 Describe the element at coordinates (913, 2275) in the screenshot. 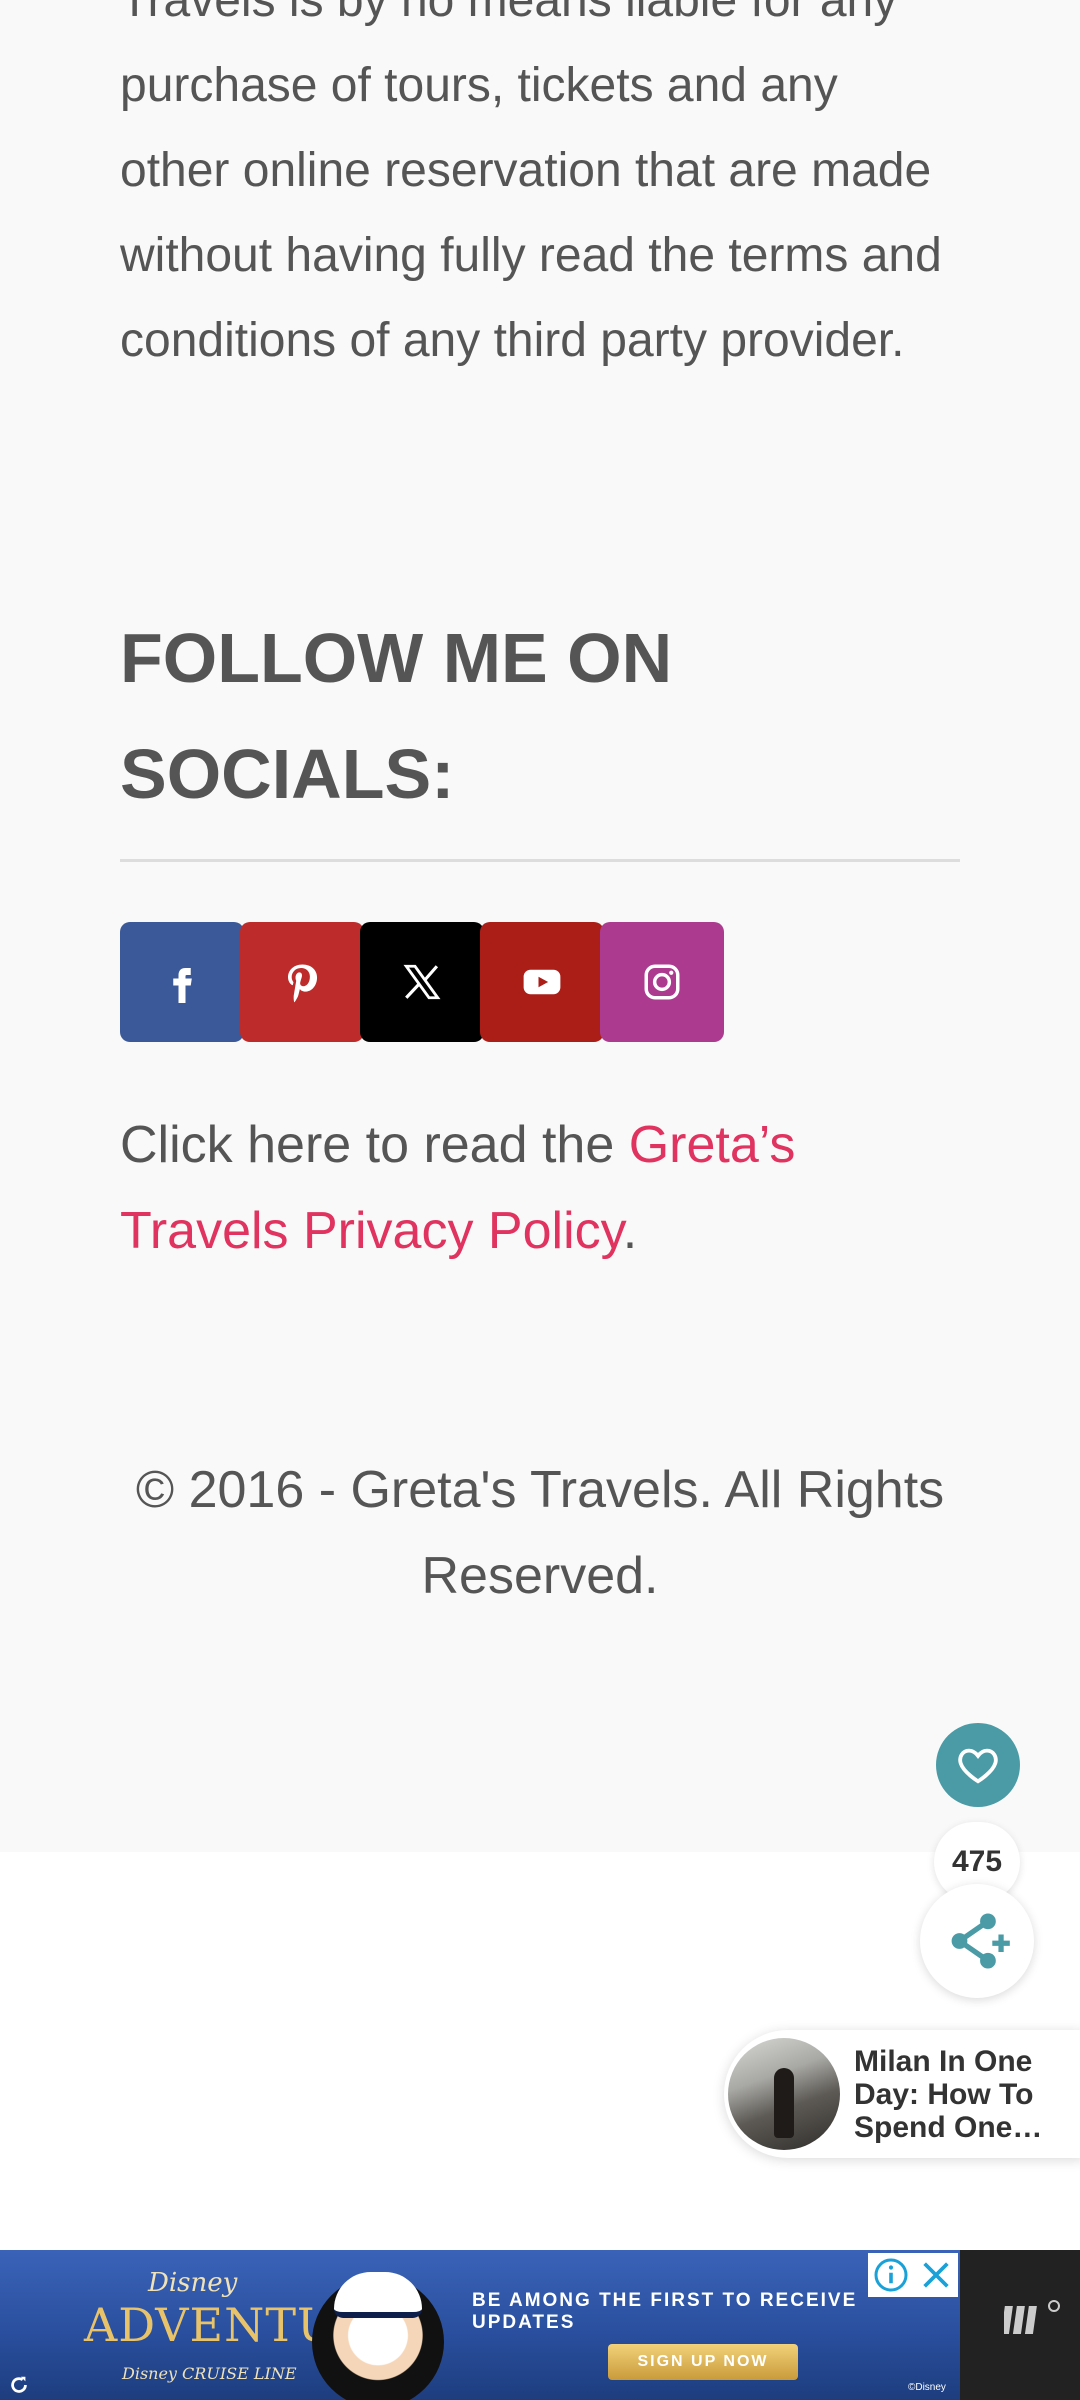

I see `ad-choices` at that location.